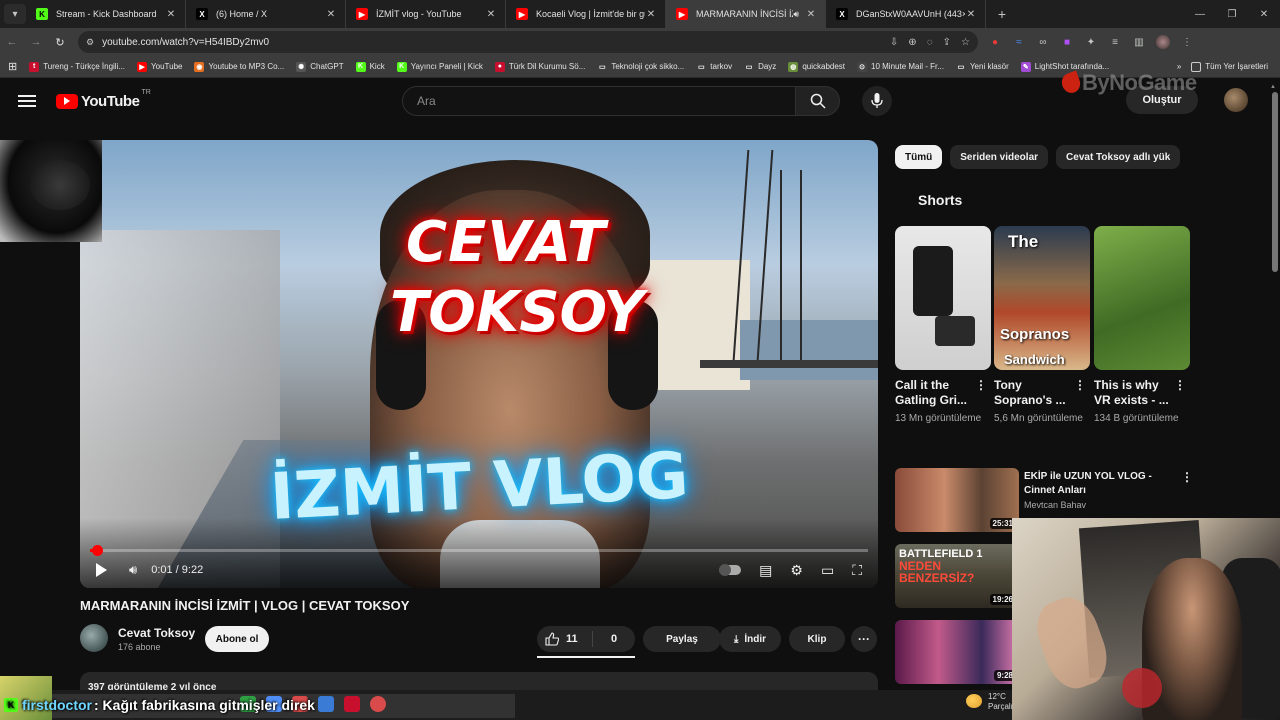 This screenshot has width=1280, height=720. What do you see at coordinates (60, 42) in the screenshot?
I see `reload-icon: ↻` at bounding box center [60, 42].